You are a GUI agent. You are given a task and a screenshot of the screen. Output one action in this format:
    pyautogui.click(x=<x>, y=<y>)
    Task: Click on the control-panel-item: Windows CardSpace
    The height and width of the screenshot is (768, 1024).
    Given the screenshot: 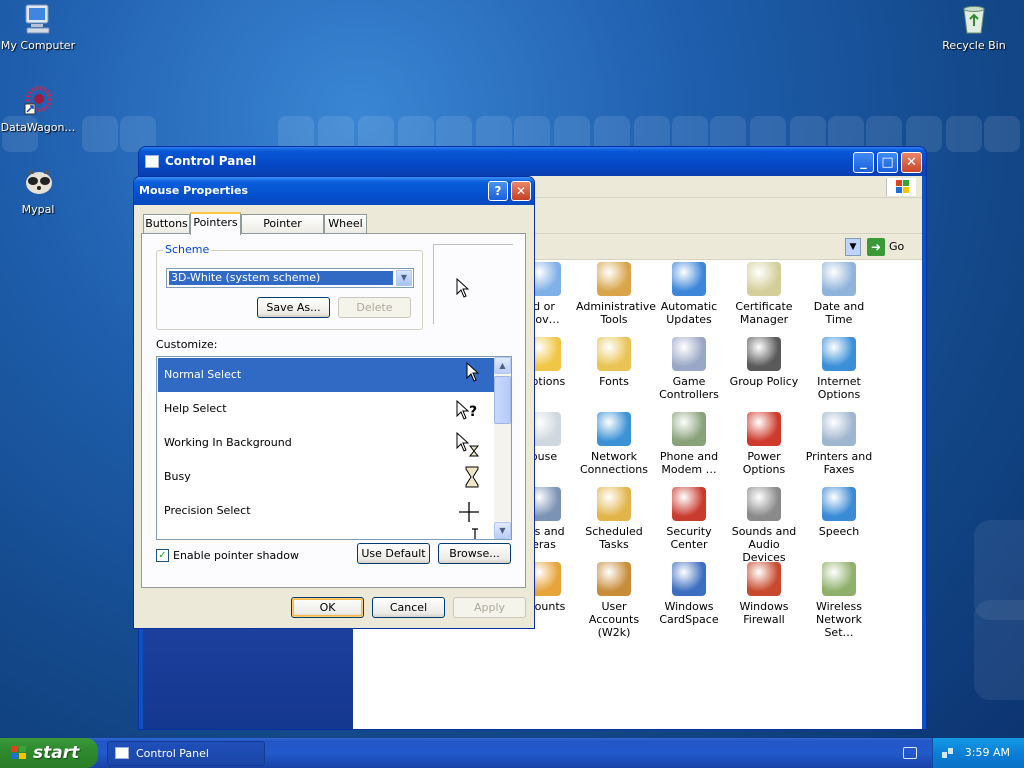 What is the action you would take?
    pyautogui.click(x=689, y=594)
    